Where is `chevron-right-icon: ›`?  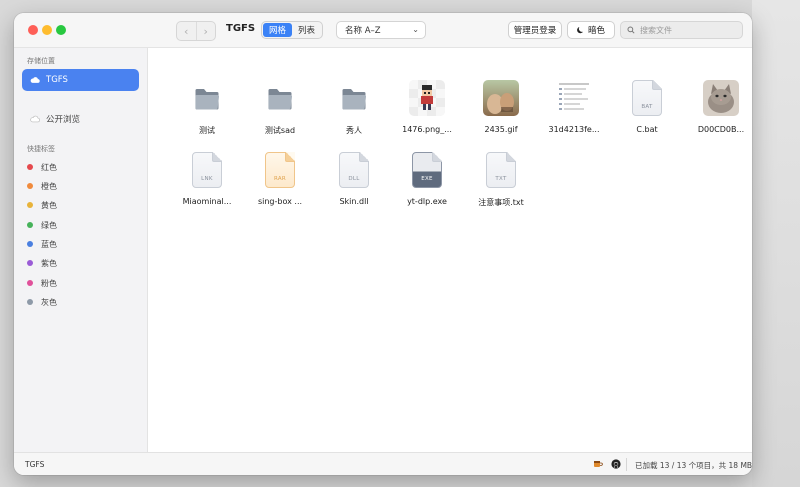 chevron-right-icon: › is located at coordinates (205, 31).